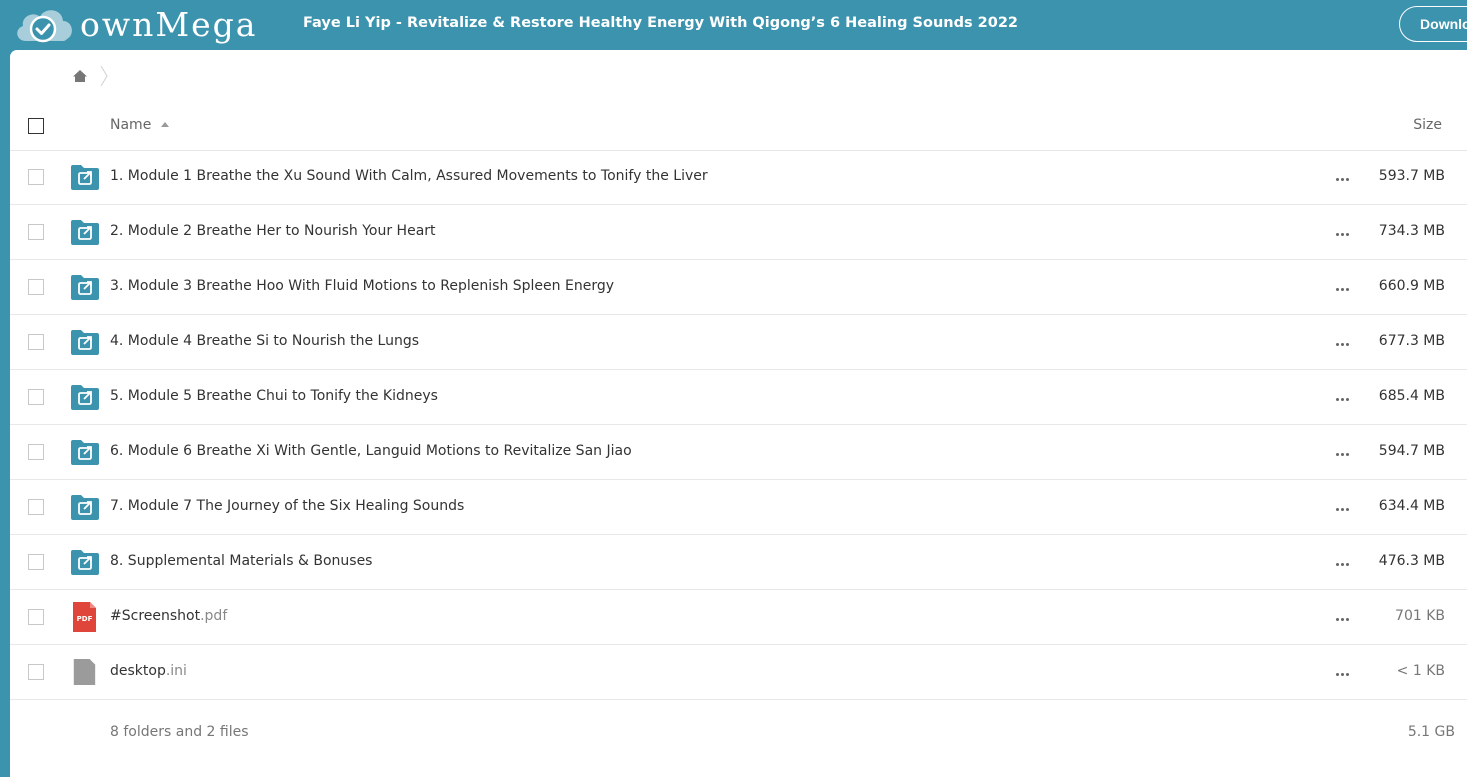  Describe the element at coordinates (155, 616) in the screenshot. I see `file-name-base: #Screenshot` at that location.